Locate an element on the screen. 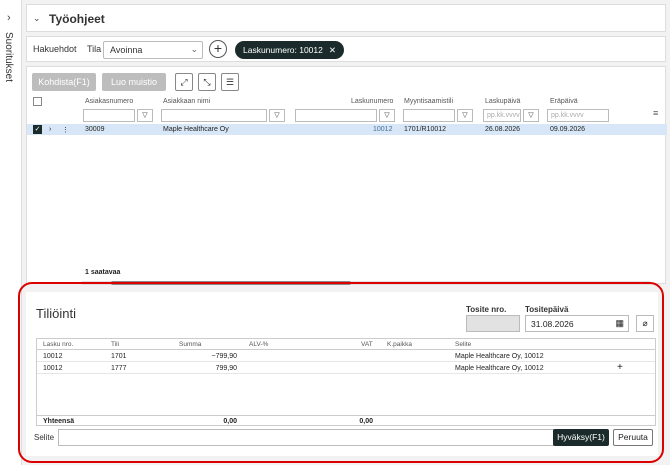  settings-sliders-icon: ☰ is located at coordinates (230, 82).